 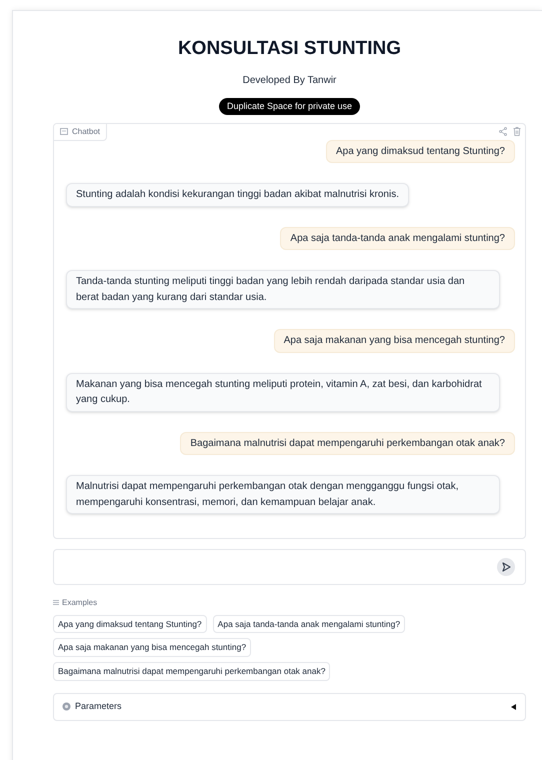 I want to click on user-message: Apa saja tanda-tanda anak mengalami stunting?, so click(x=397, y=238).